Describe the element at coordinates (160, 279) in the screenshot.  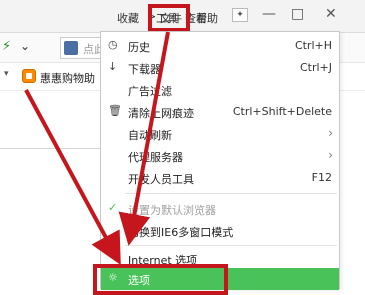
I see `options-annotation-box` at that location.